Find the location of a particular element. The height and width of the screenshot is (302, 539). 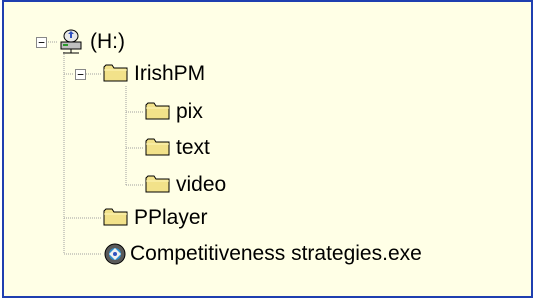

collapse-irishpm-button: − is located at coordinates (80, 74).